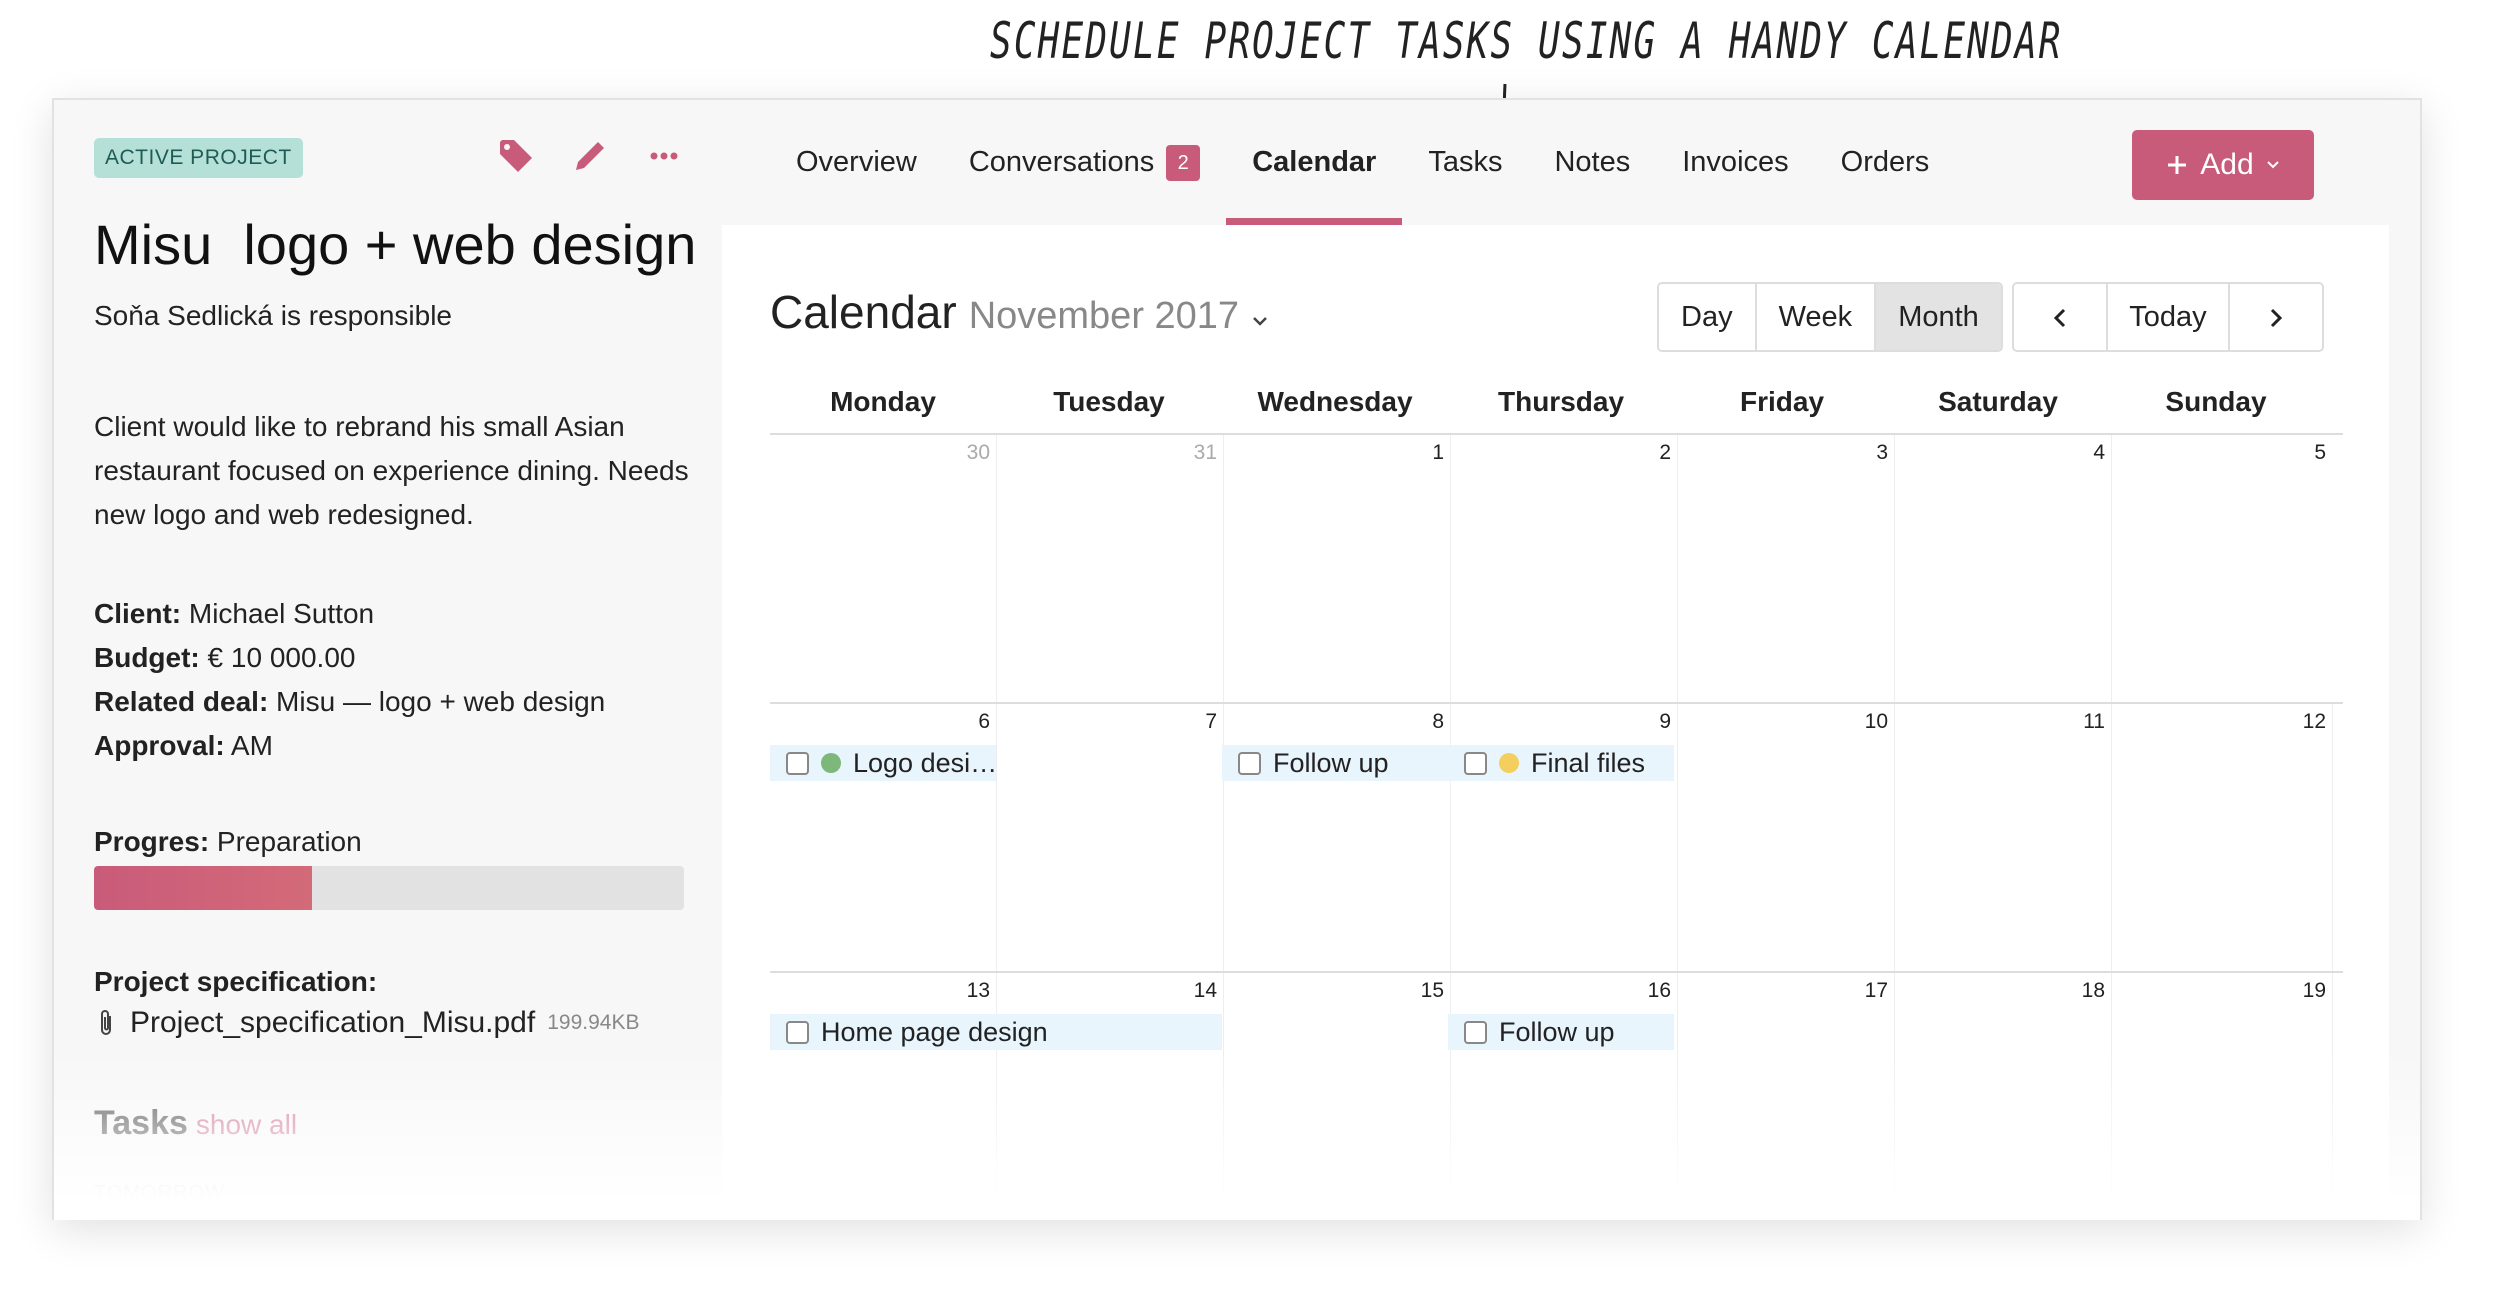 The width and height of the screenshot is (2500, 1310). I want to click on budget-row: Budget: € 10 000.00, so click(349, 658).